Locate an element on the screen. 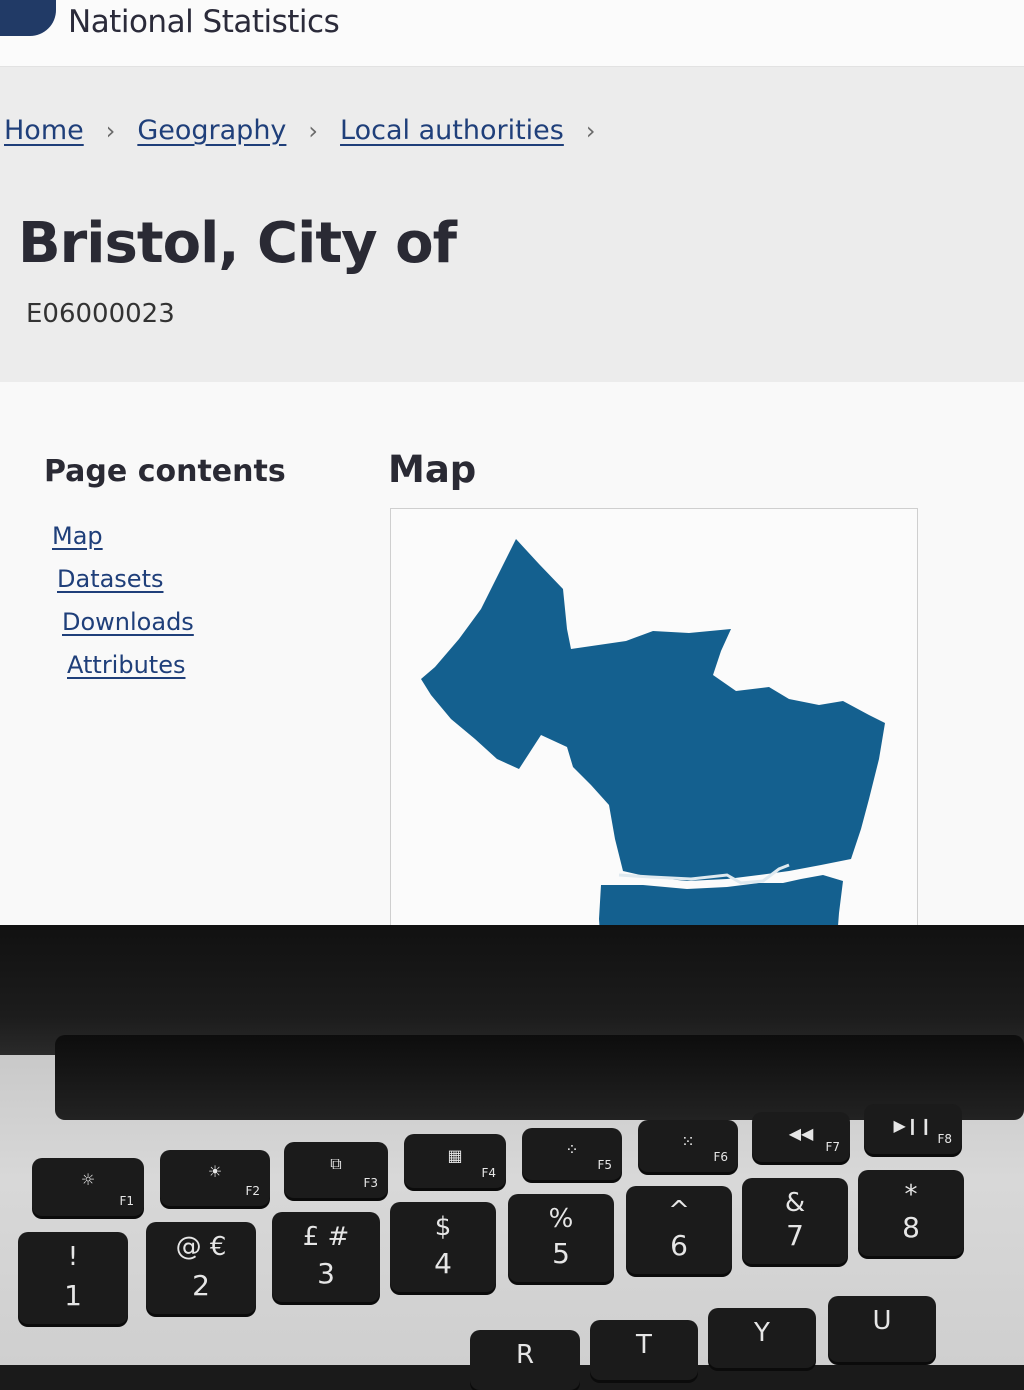 Image resolution: width=1024 pixels, height=1390 pixels. geography-code: E06000023 is located at coordinates (100, 314).